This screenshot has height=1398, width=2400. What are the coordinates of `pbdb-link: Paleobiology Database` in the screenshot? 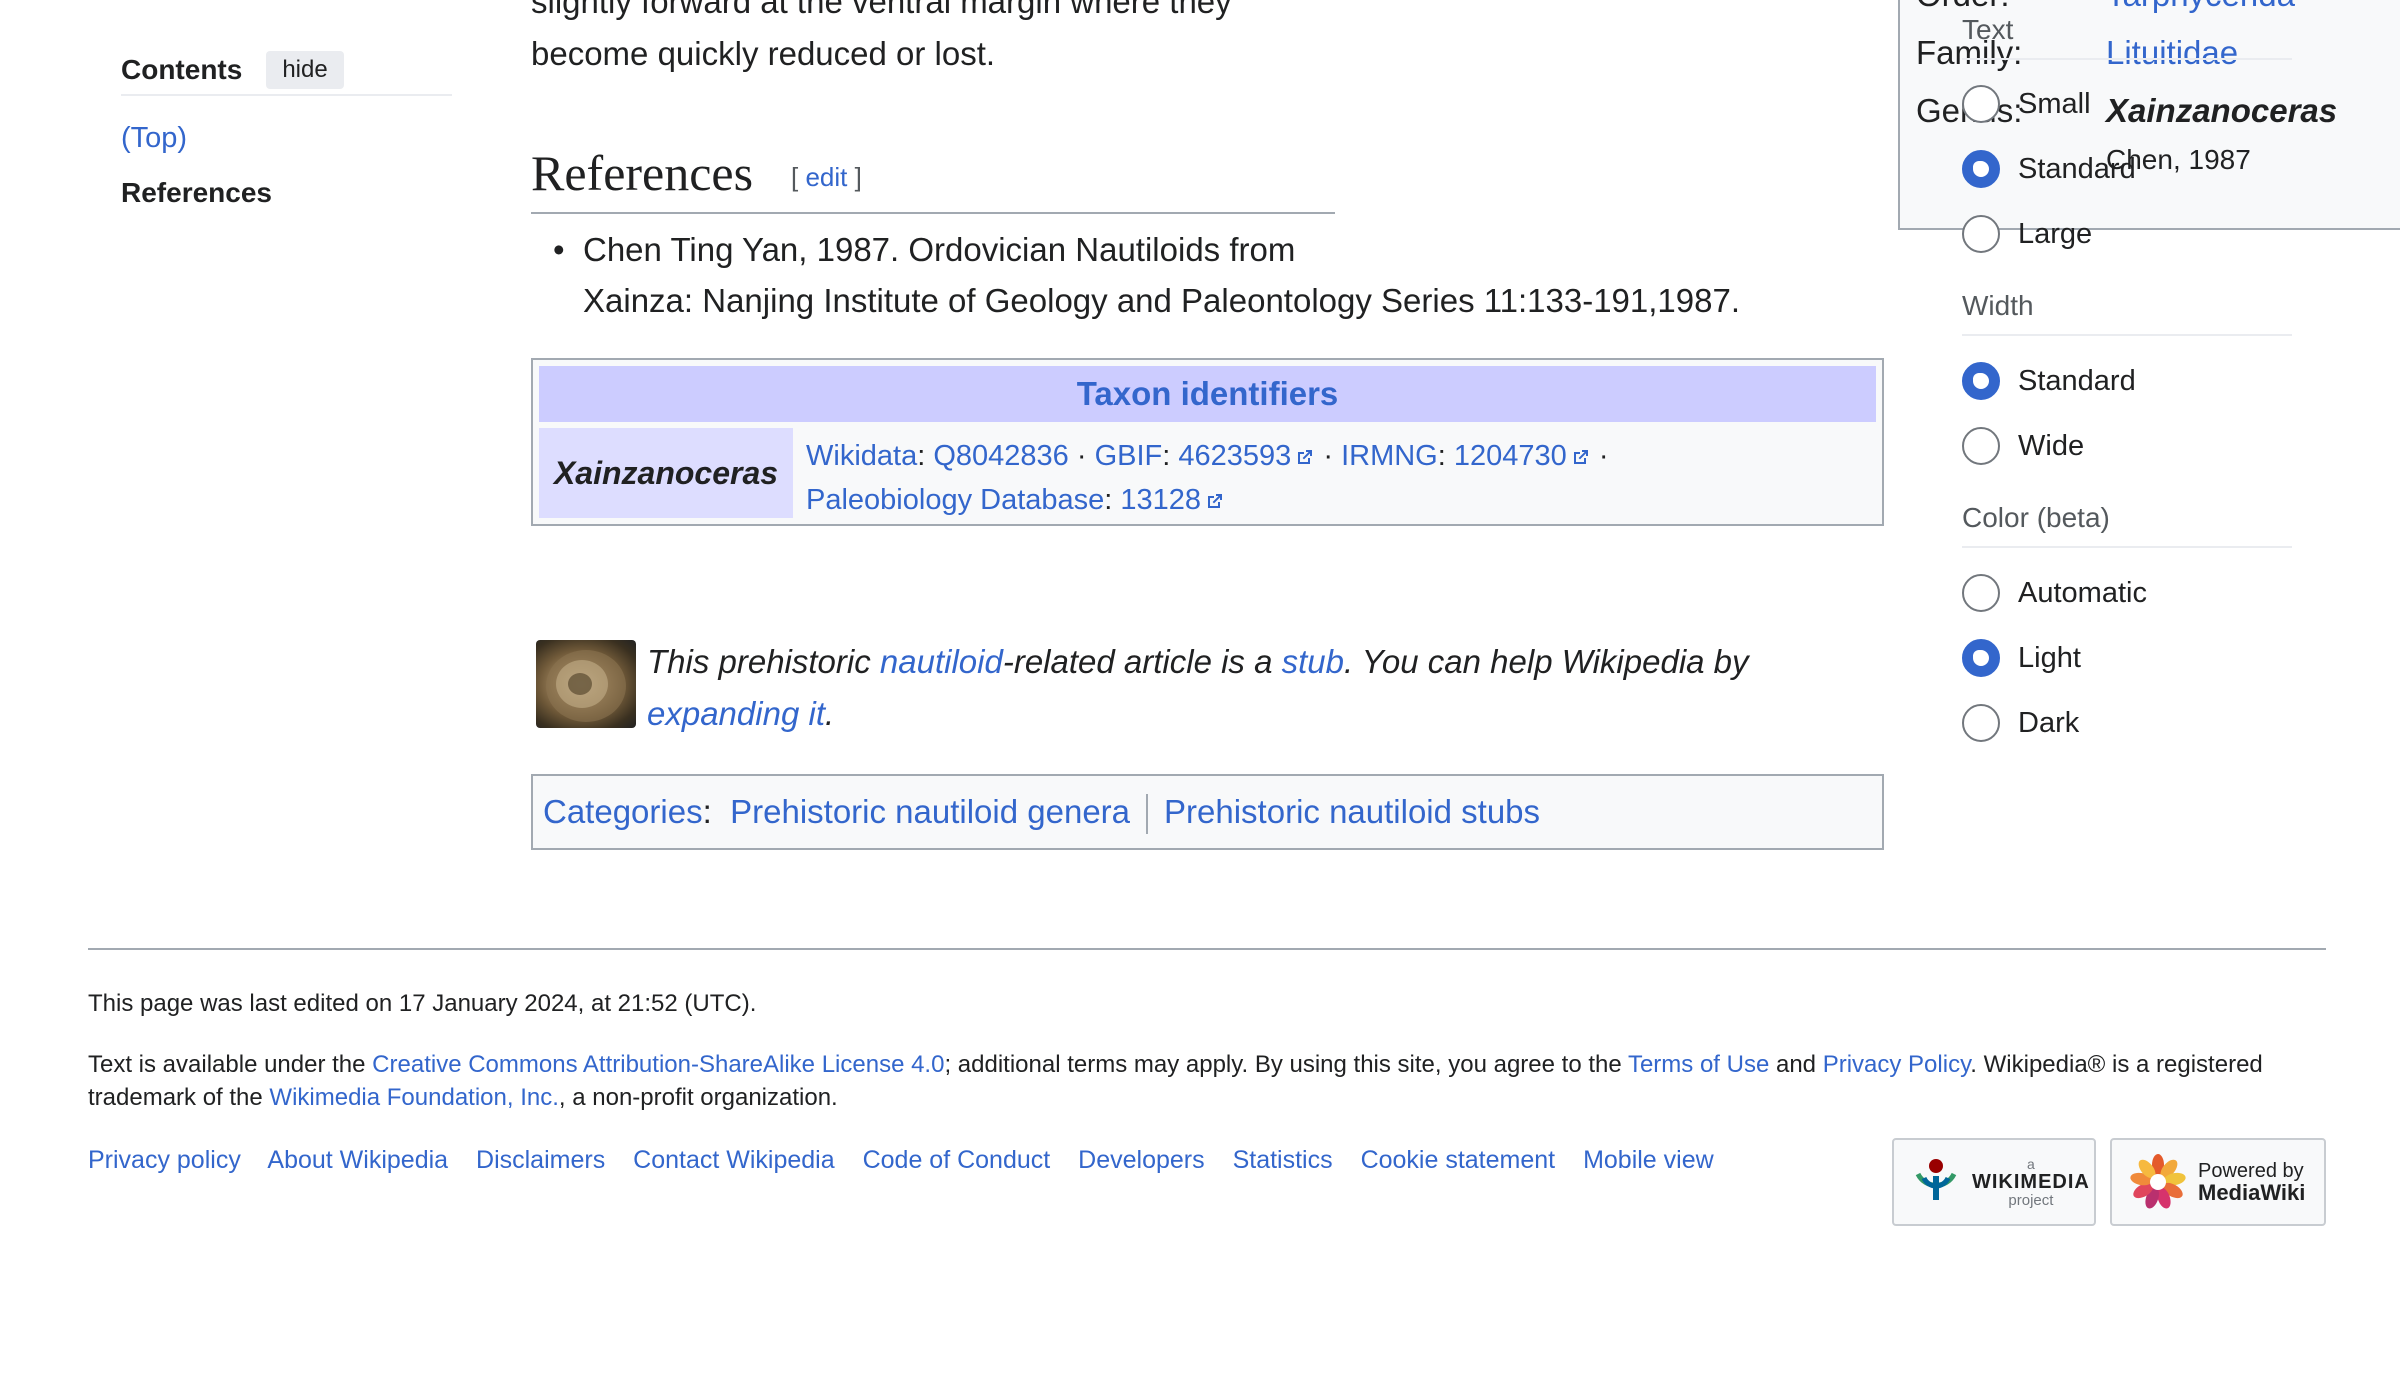 It's located at (955, 500).